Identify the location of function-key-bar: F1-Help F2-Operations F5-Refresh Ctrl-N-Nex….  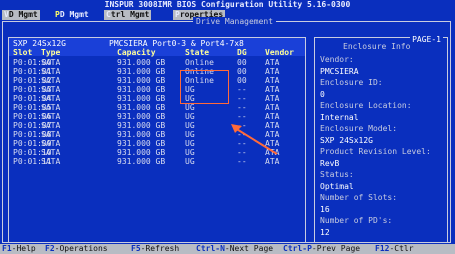
(227, 249).